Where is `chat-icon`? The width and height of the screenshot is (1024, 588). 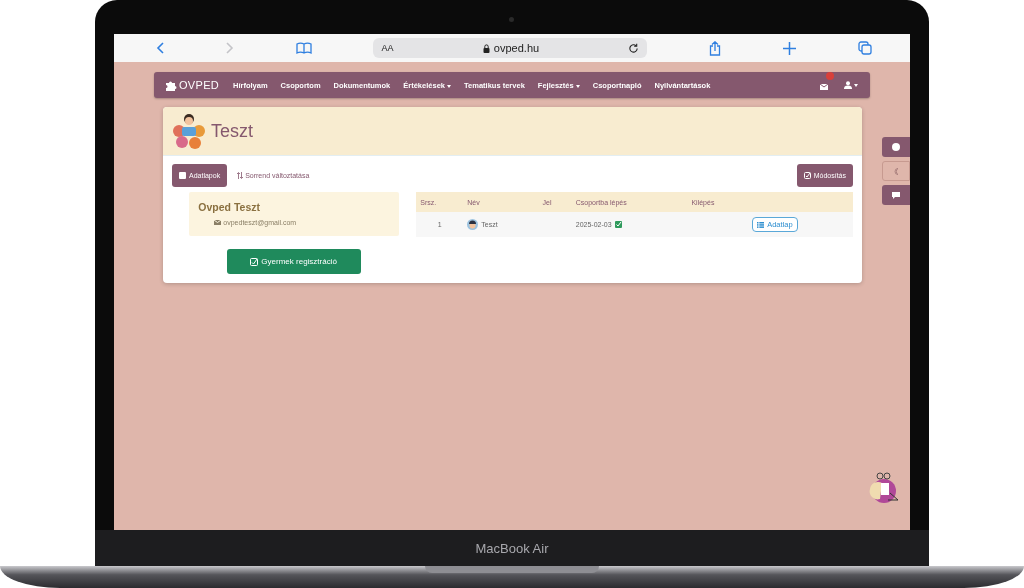
chat-icon is located at coordinates (896, 195).